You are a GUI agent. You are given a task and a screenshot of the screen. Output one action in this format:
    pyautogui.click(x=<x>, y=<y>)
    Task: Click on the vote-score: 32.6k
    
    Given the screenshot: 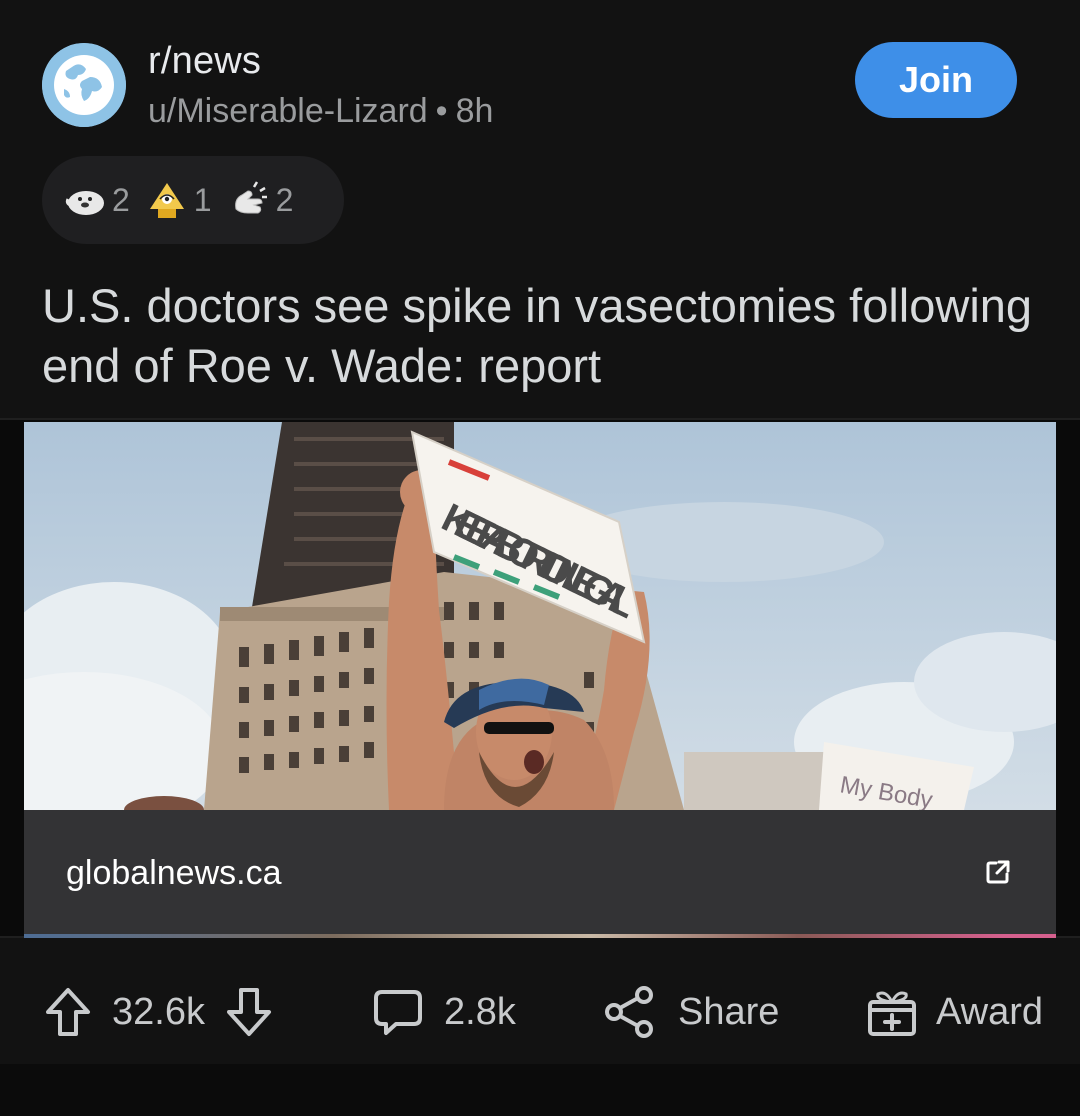 What is the action you would take?
    pyautogui.click(x=158, y=1011)
    